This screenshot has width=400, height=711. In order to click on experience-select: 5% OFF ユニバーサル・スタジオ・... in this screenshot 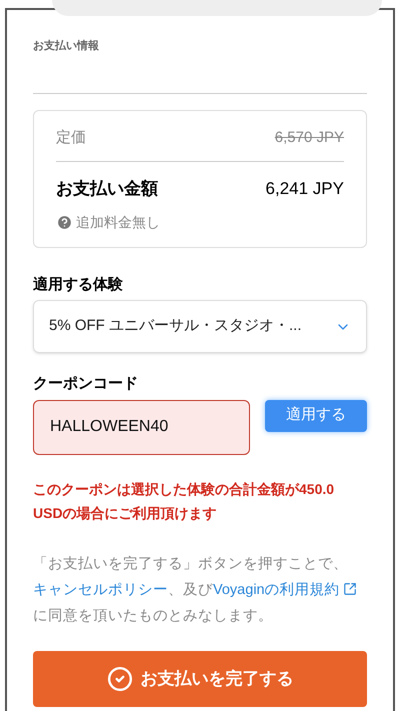, I will do `click(200, 326)`.